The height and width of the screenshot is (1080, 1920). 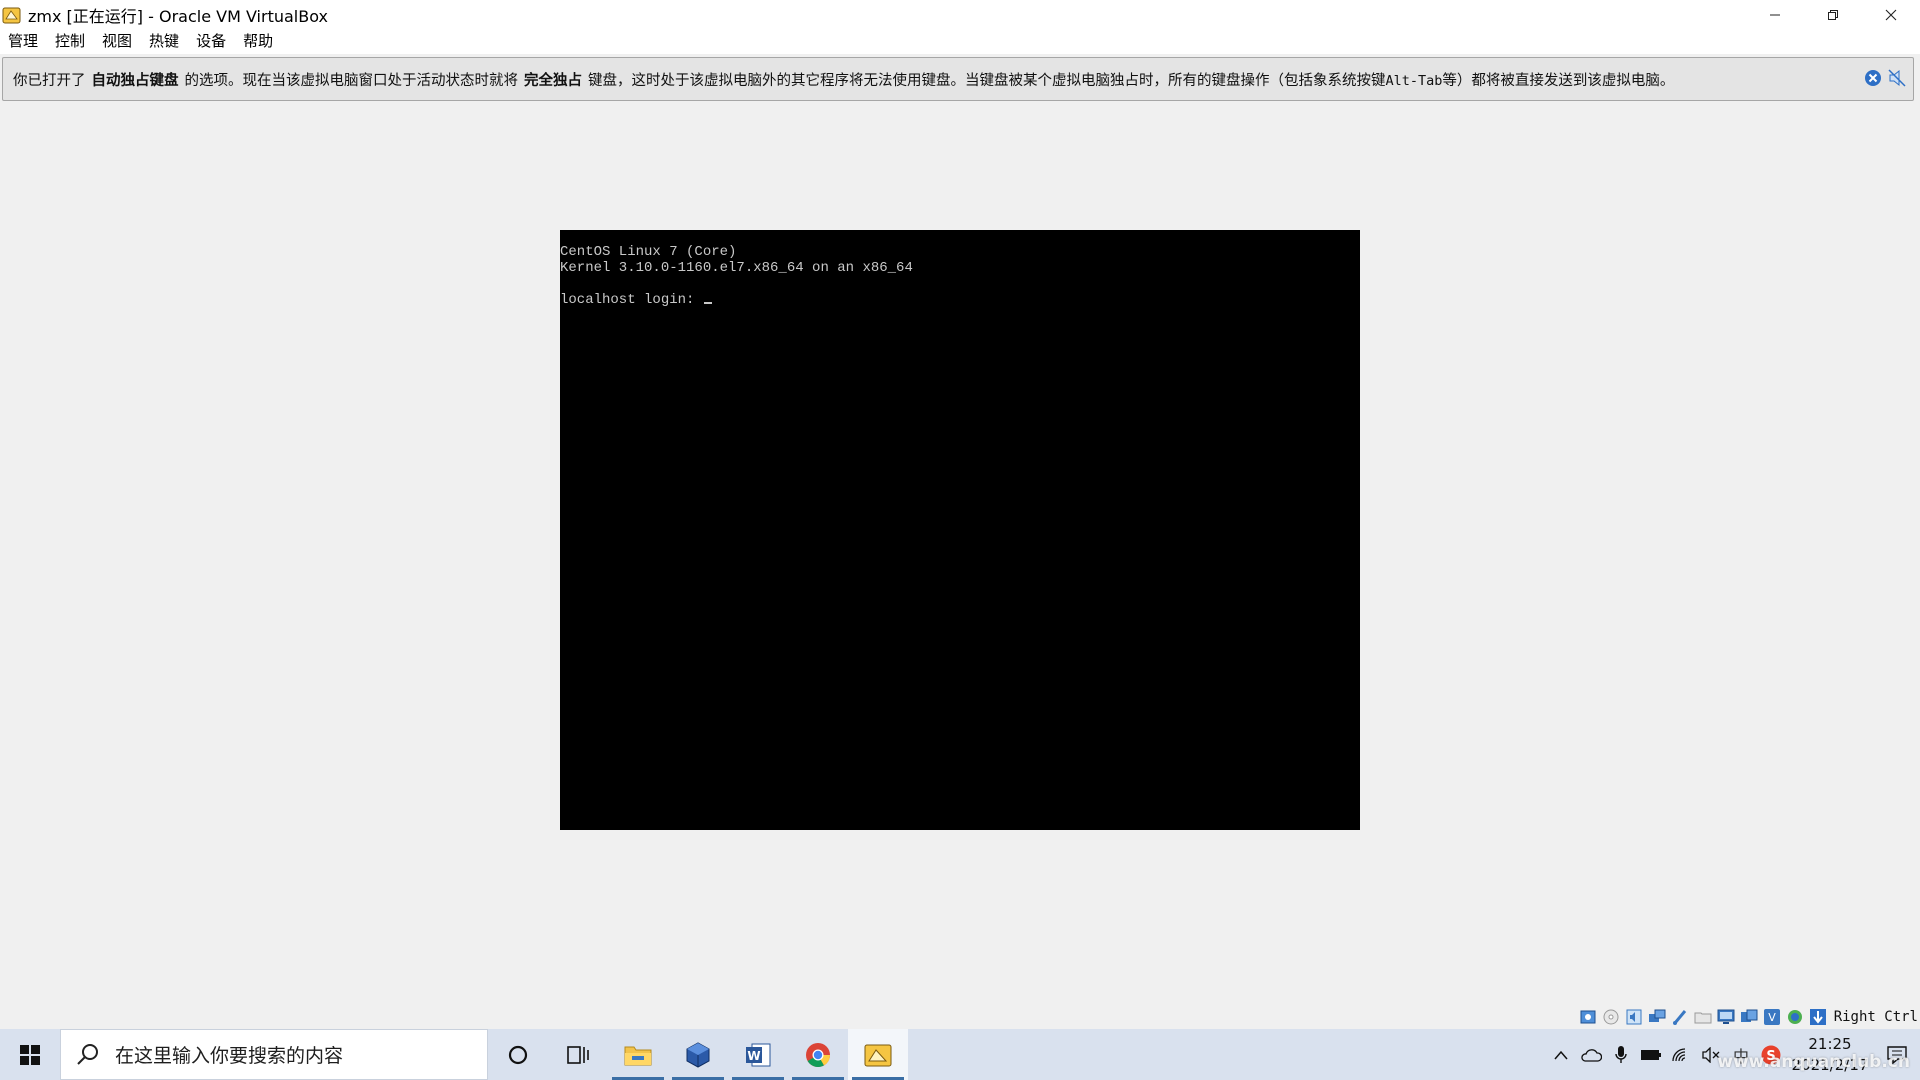 I want to click on host-key-label: Right Ctrl, so click(x=1875, y=1017).